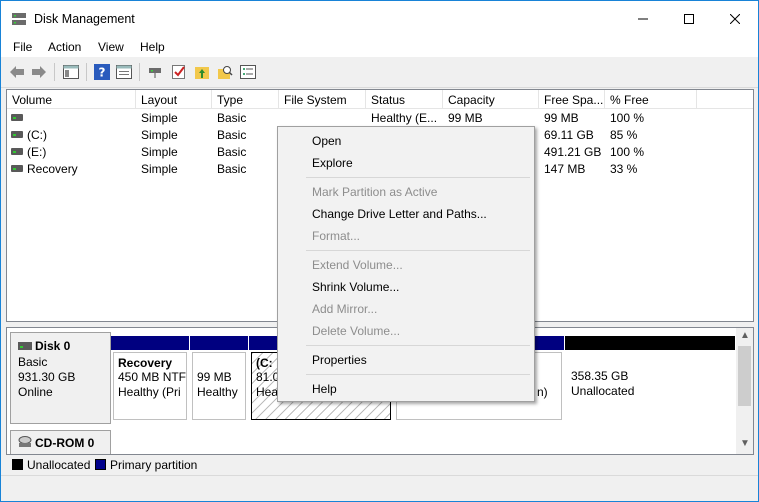  Describe the element at coordinates (650, 343) in the screenshot. I see `partition-bar` at that location.